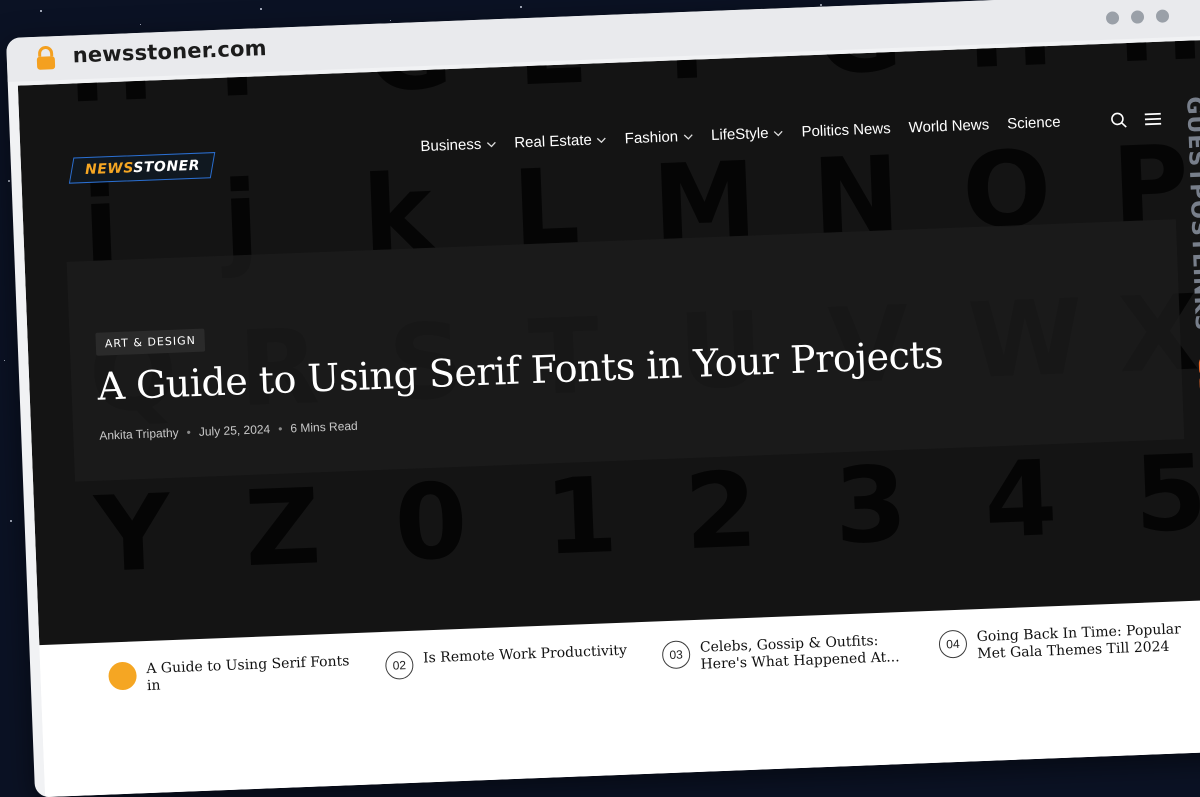  What do you see at coordinates (234, 430) in the screenshot?
I see `publish-date: July 25, 2024` at bounding box center [234, 430].